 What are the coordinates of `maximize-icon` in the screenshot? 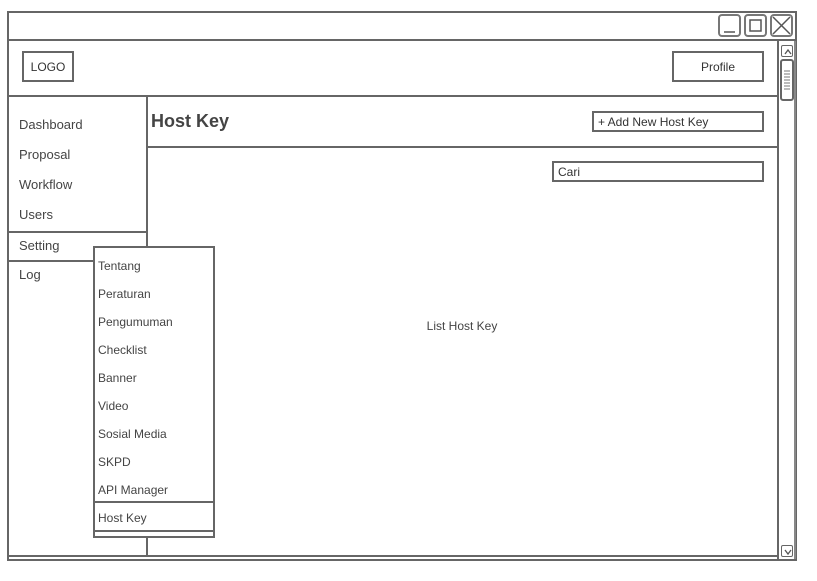 It's located at (755, 25).